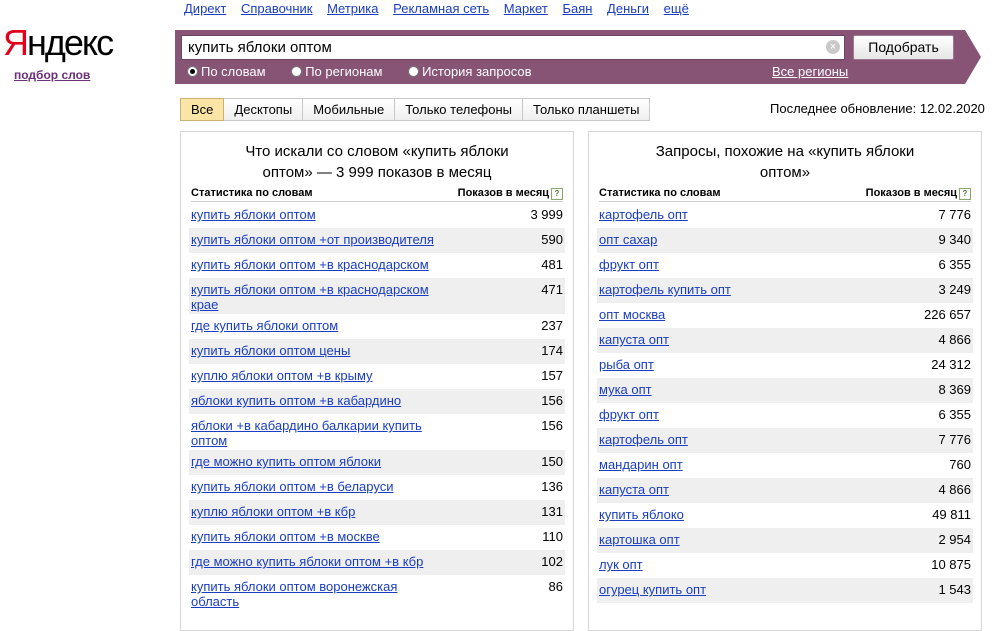  What do you see at coordinates (316, 461) in the screenshot?
I see `query-link: где можно купить оптом яблоки` at bounding box center [316, 461].